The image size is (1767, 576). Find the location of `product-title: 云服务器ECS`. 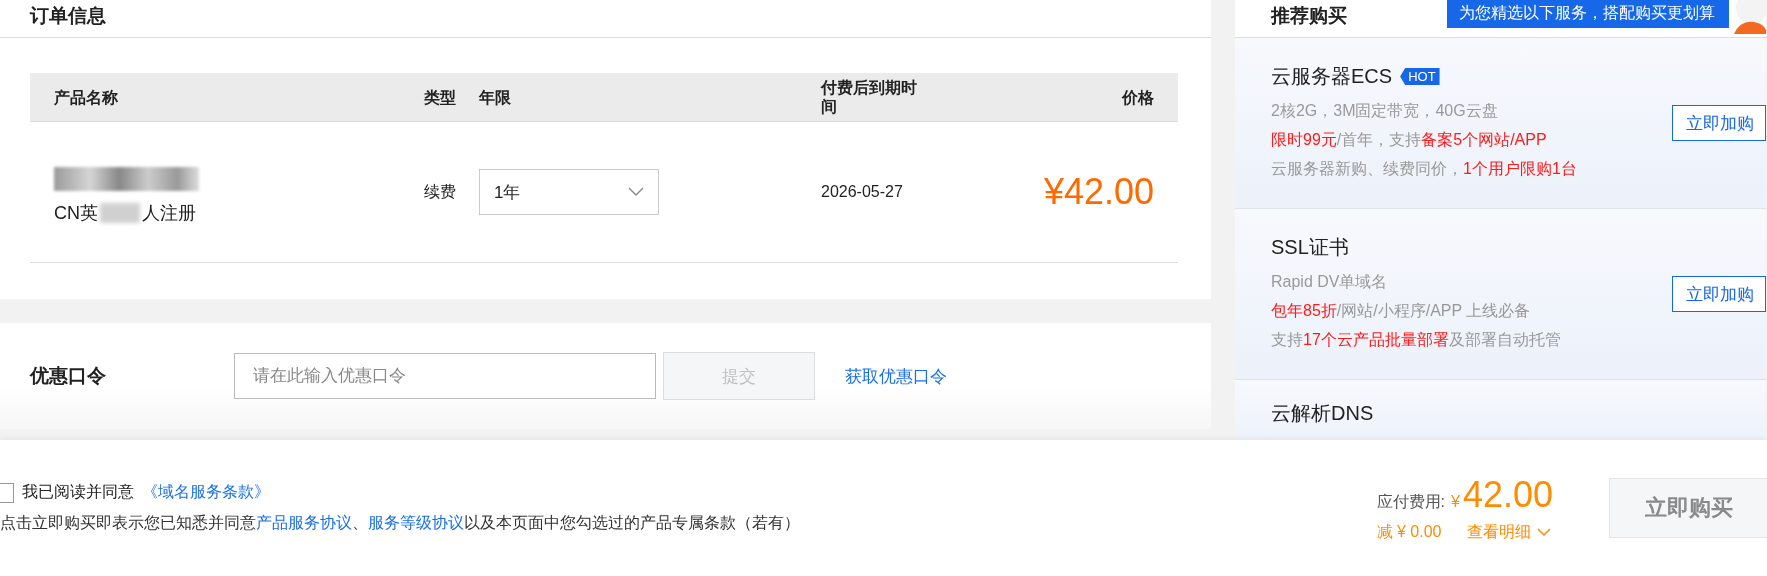

product-title: 云服务器ECS is located at coordinates (1332, 76).